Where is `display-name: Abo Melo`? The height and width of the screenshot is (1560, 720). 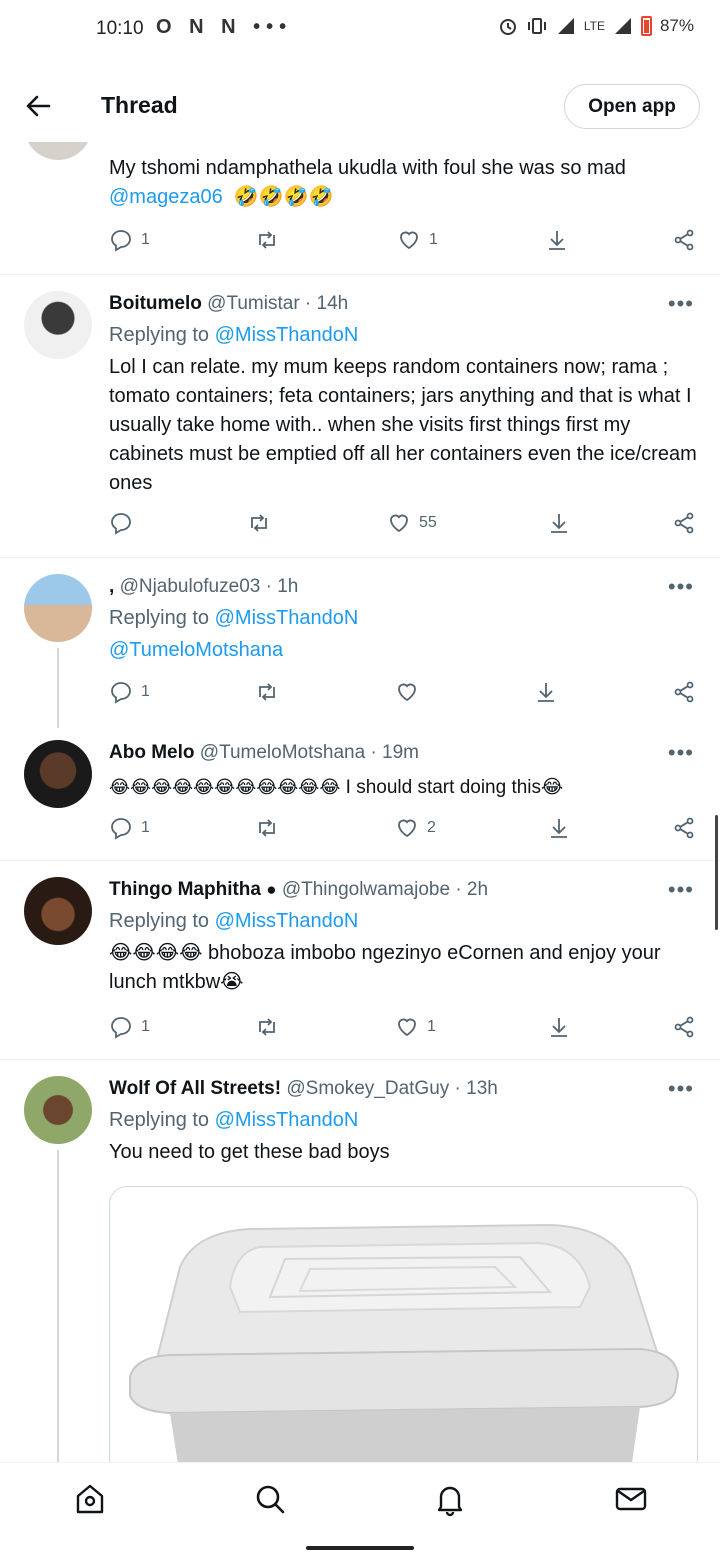
display-name: Abo Melo is located at coordinates (152, 752).